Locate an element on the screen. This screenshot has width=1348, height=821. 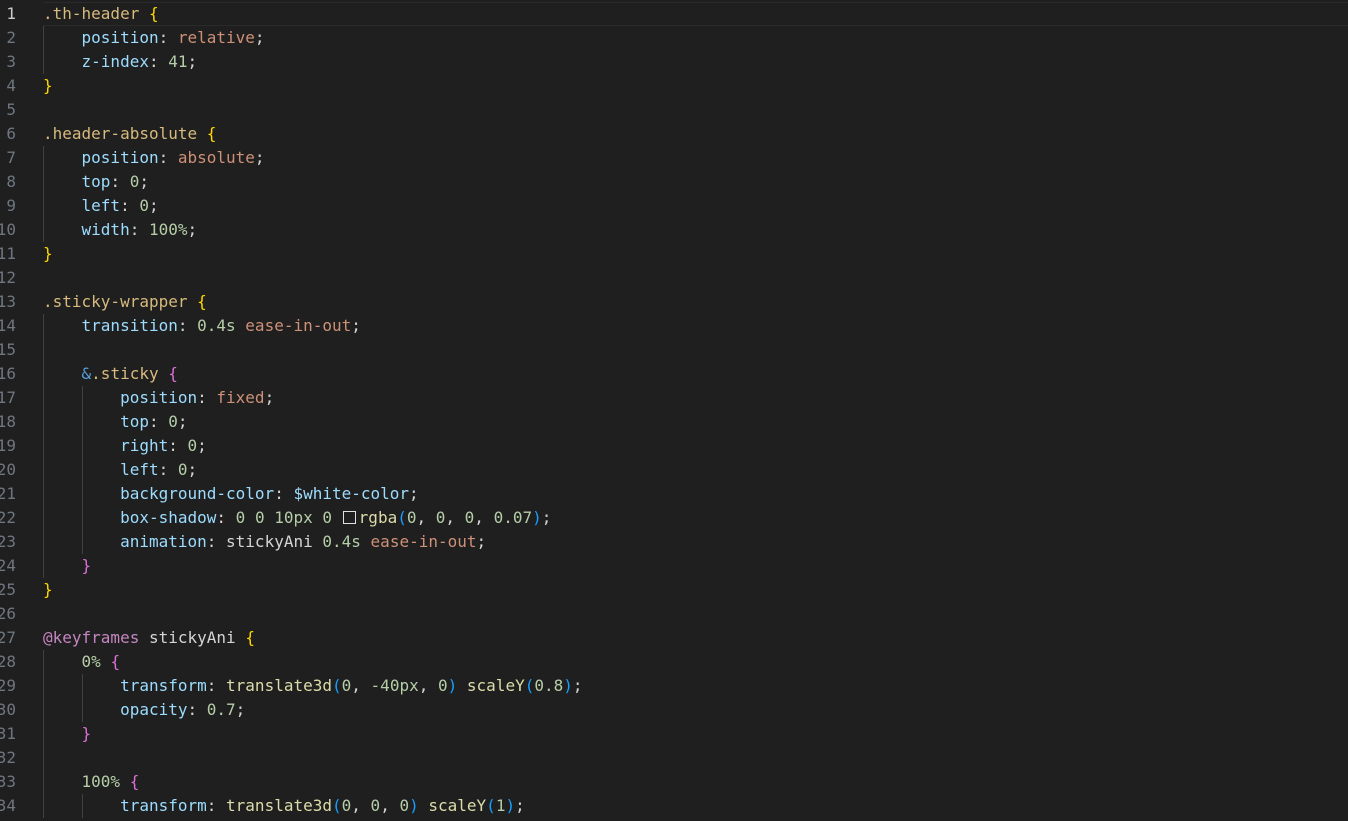
line-number: 18 is located at coordinates (15, 422).